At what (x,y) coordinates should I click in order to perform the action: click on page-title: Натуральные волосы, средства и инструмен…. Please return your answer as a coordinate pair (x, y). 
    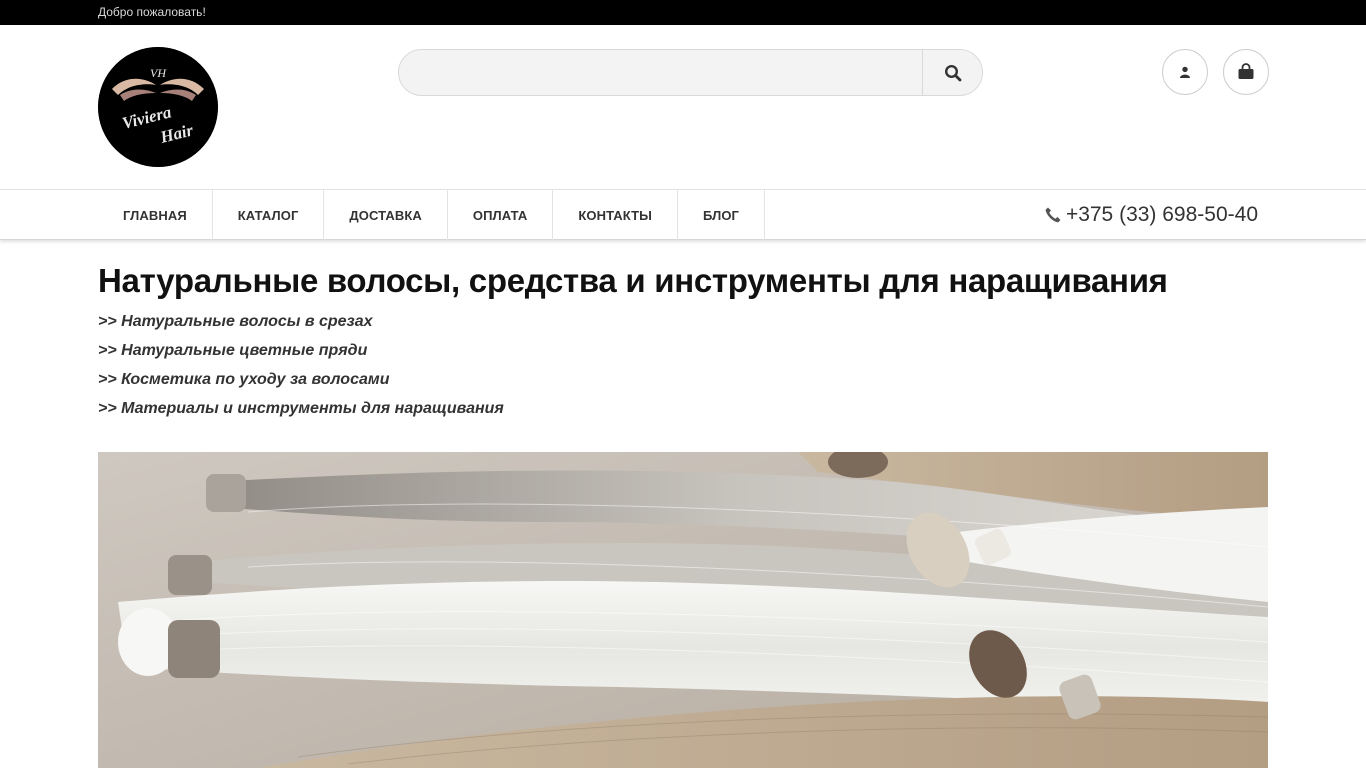
    Looking at the image, I should click on (633, 280).